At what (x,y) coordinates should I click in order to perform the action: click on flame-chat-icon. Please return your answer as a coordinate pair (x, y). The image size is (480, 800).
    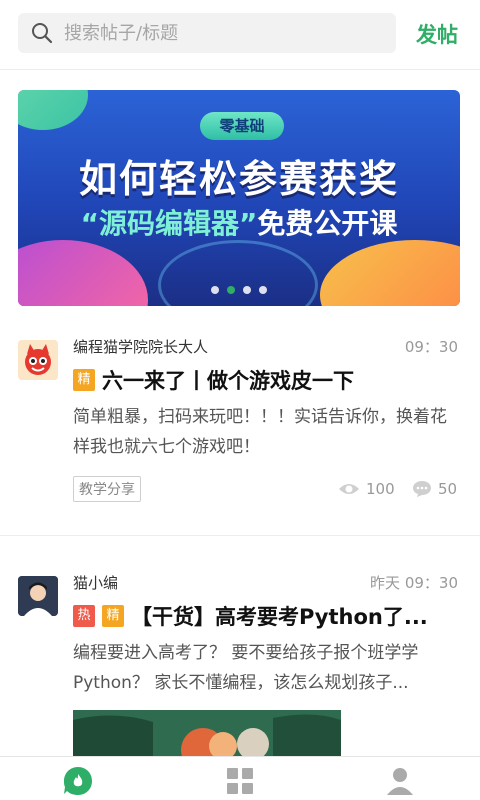
    Looking at the image, I should click on (78, 781).